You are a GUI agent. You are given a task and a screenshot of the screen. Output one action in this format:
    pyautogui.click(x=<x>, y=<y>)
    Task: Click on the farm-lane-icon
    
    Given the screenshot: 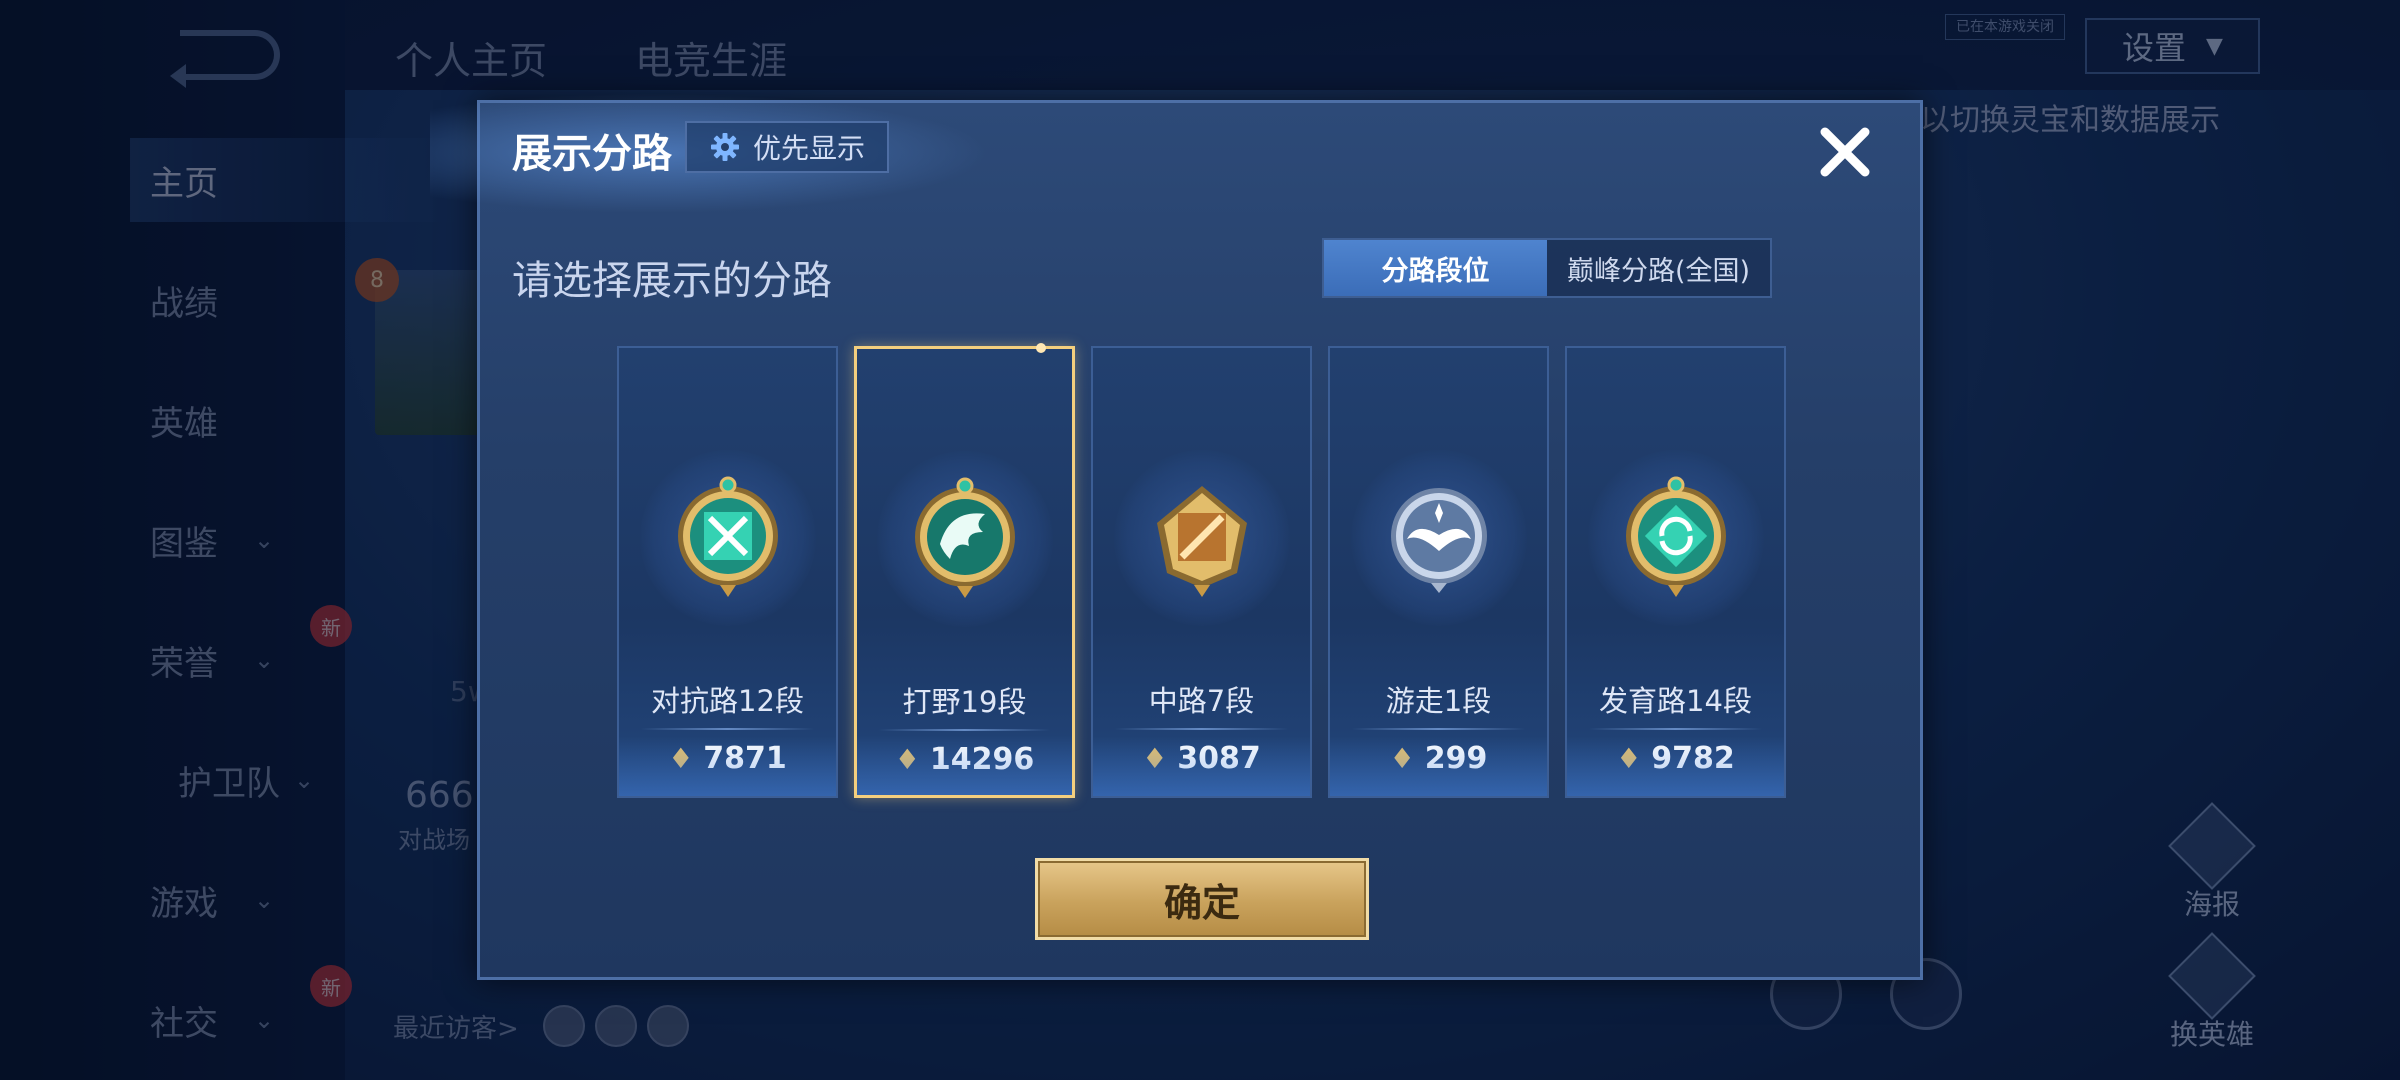 What is the action you would take?
    pyautogui.click(x=1675, y=536)
    